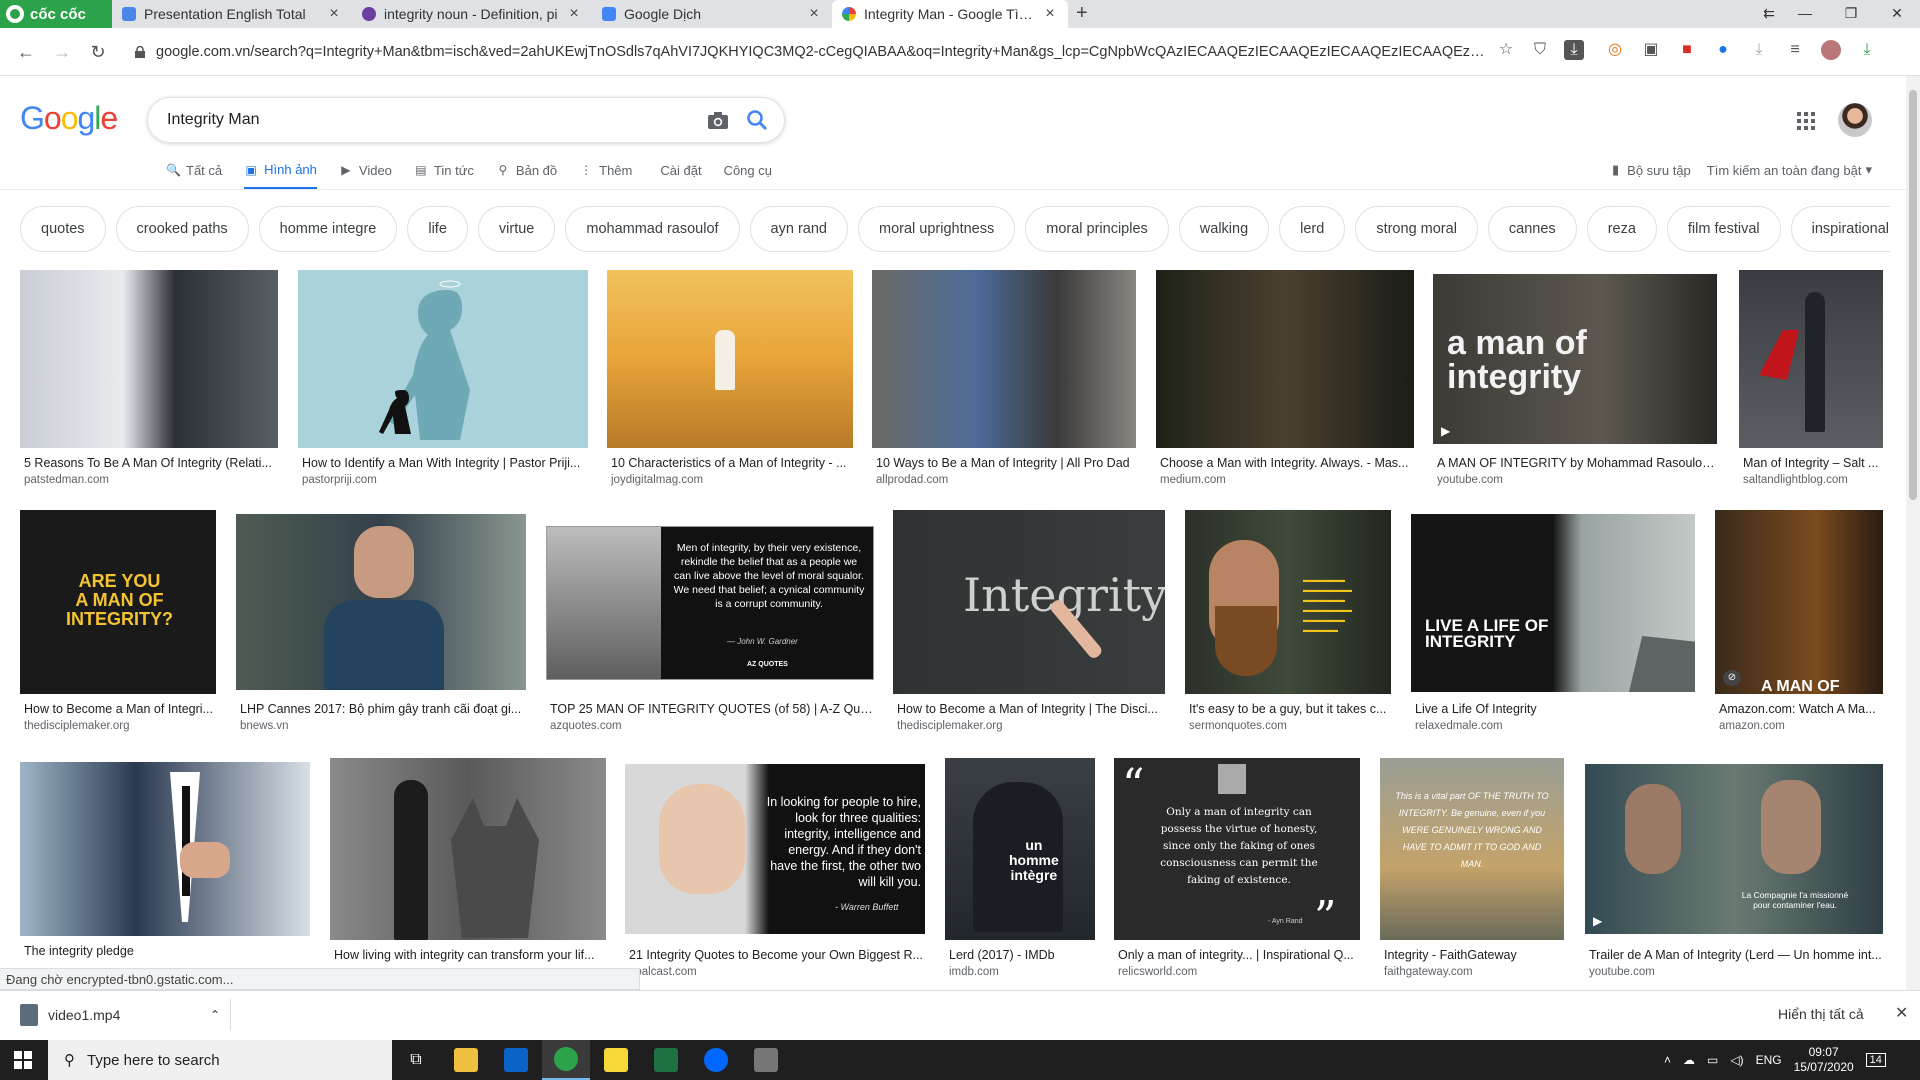  Describe the element at coordinates (616, 1060) in the screenshot. I see `sticky-notes-icon` at that location.